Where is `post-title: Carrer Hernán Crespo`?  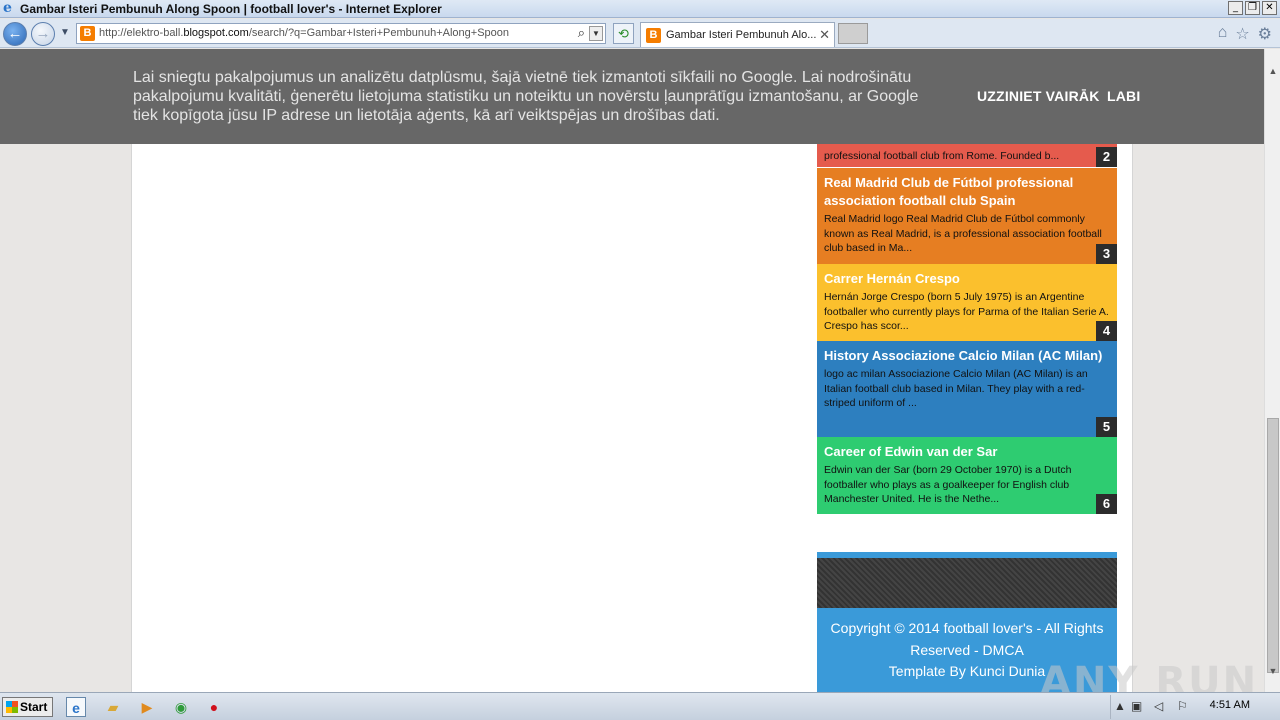 post-title: Carrer Hernán Crespo is located at coordinates (967, 279).